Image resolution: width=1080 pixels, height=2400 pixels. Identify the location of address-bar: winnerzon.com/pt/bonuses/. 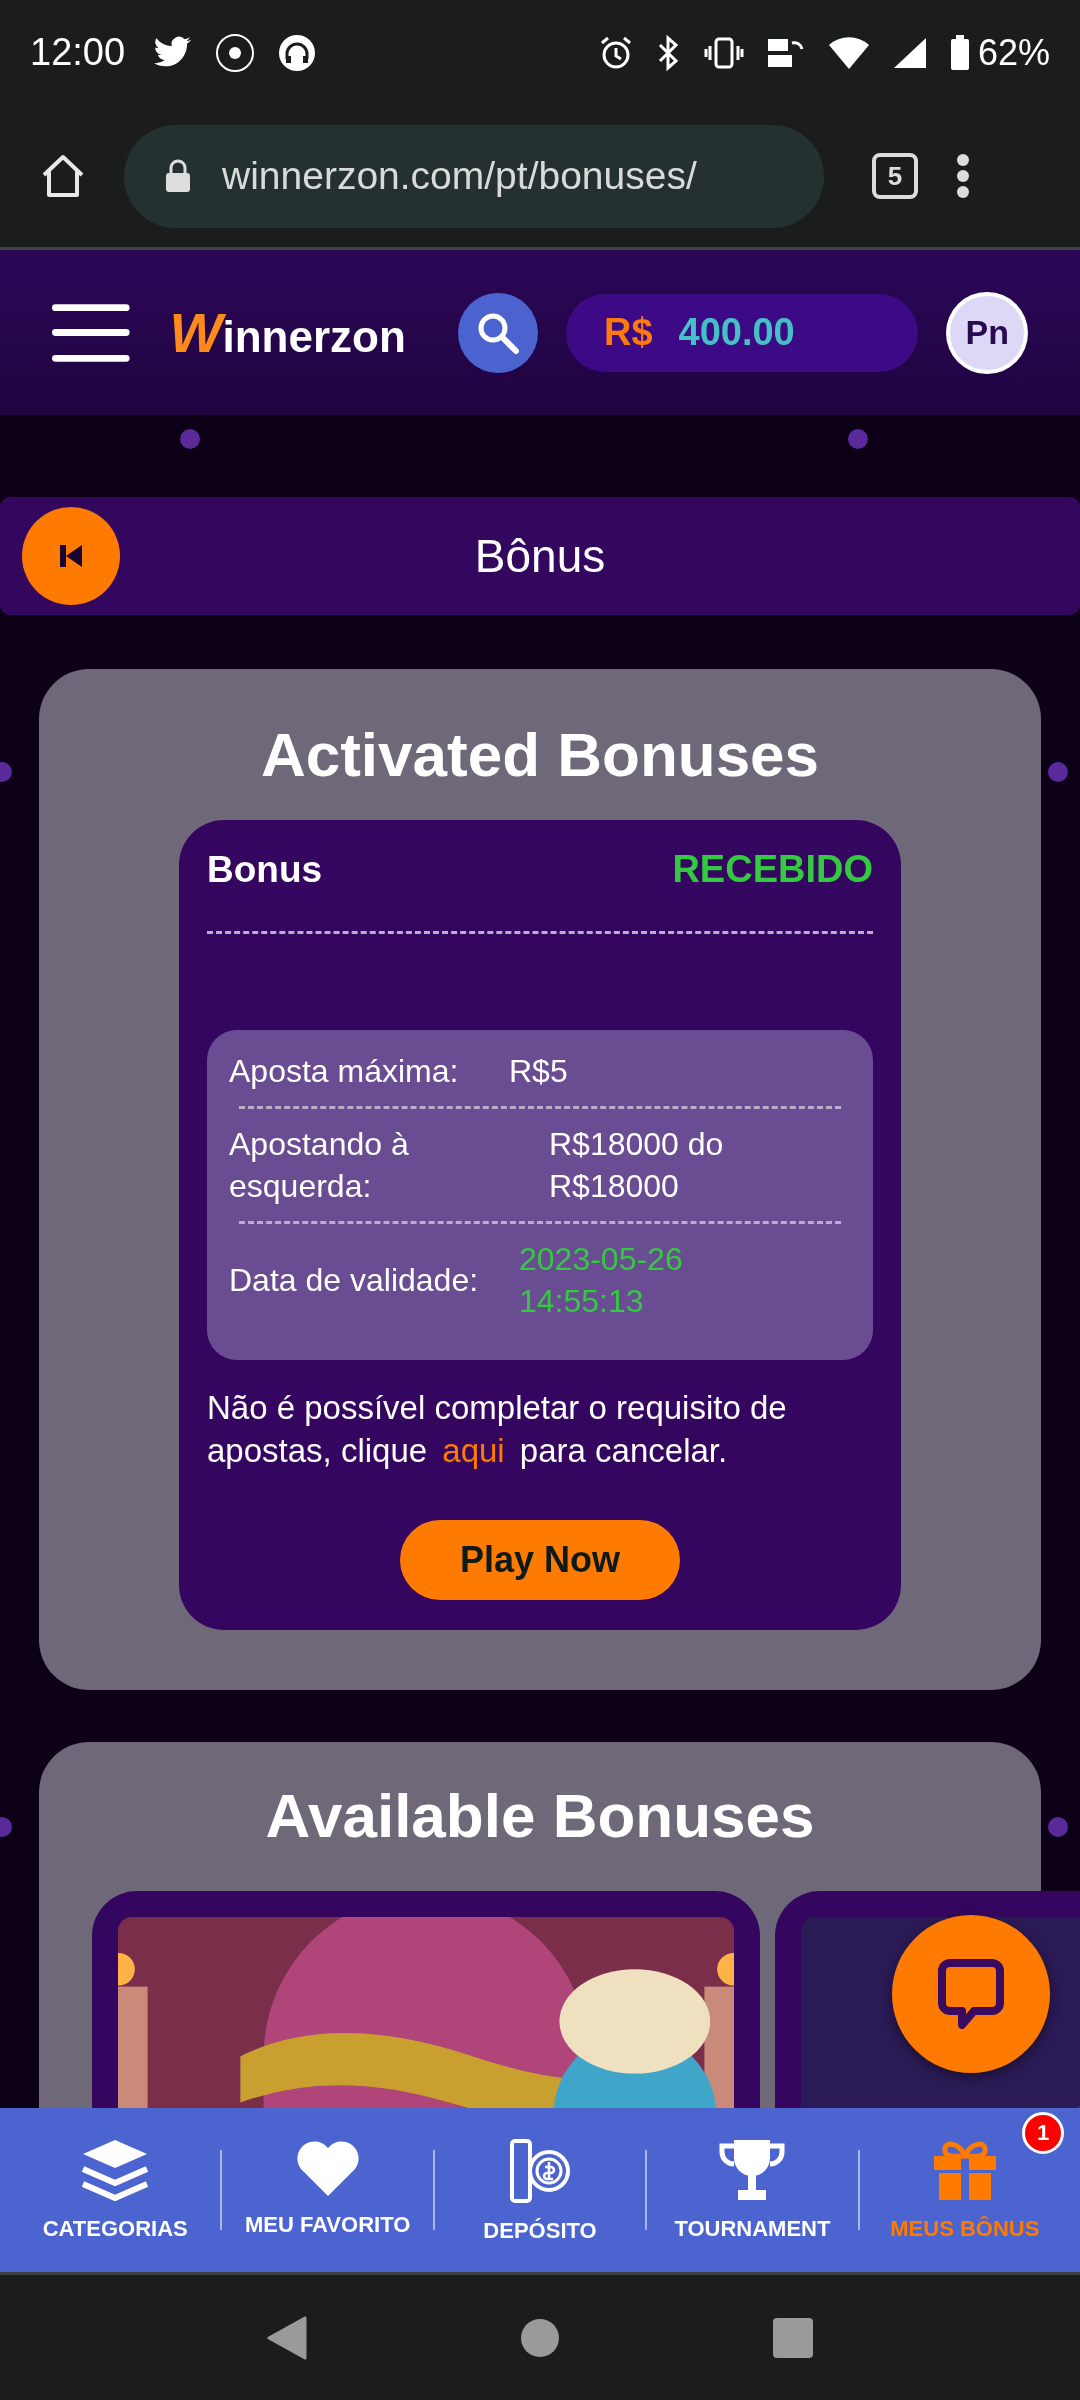
(474, 176).